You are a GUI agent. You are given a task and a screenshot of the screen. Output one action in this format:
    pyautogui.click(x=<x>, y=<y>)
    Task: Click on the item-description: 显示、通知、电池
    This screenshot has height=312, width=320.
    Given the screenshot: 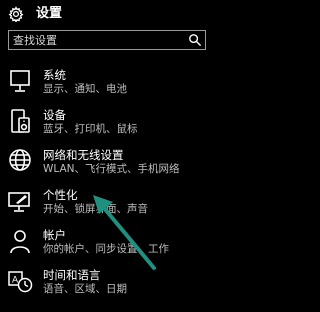 What is the action you would take?
    pyautogui.click(x=85, y=89)
    